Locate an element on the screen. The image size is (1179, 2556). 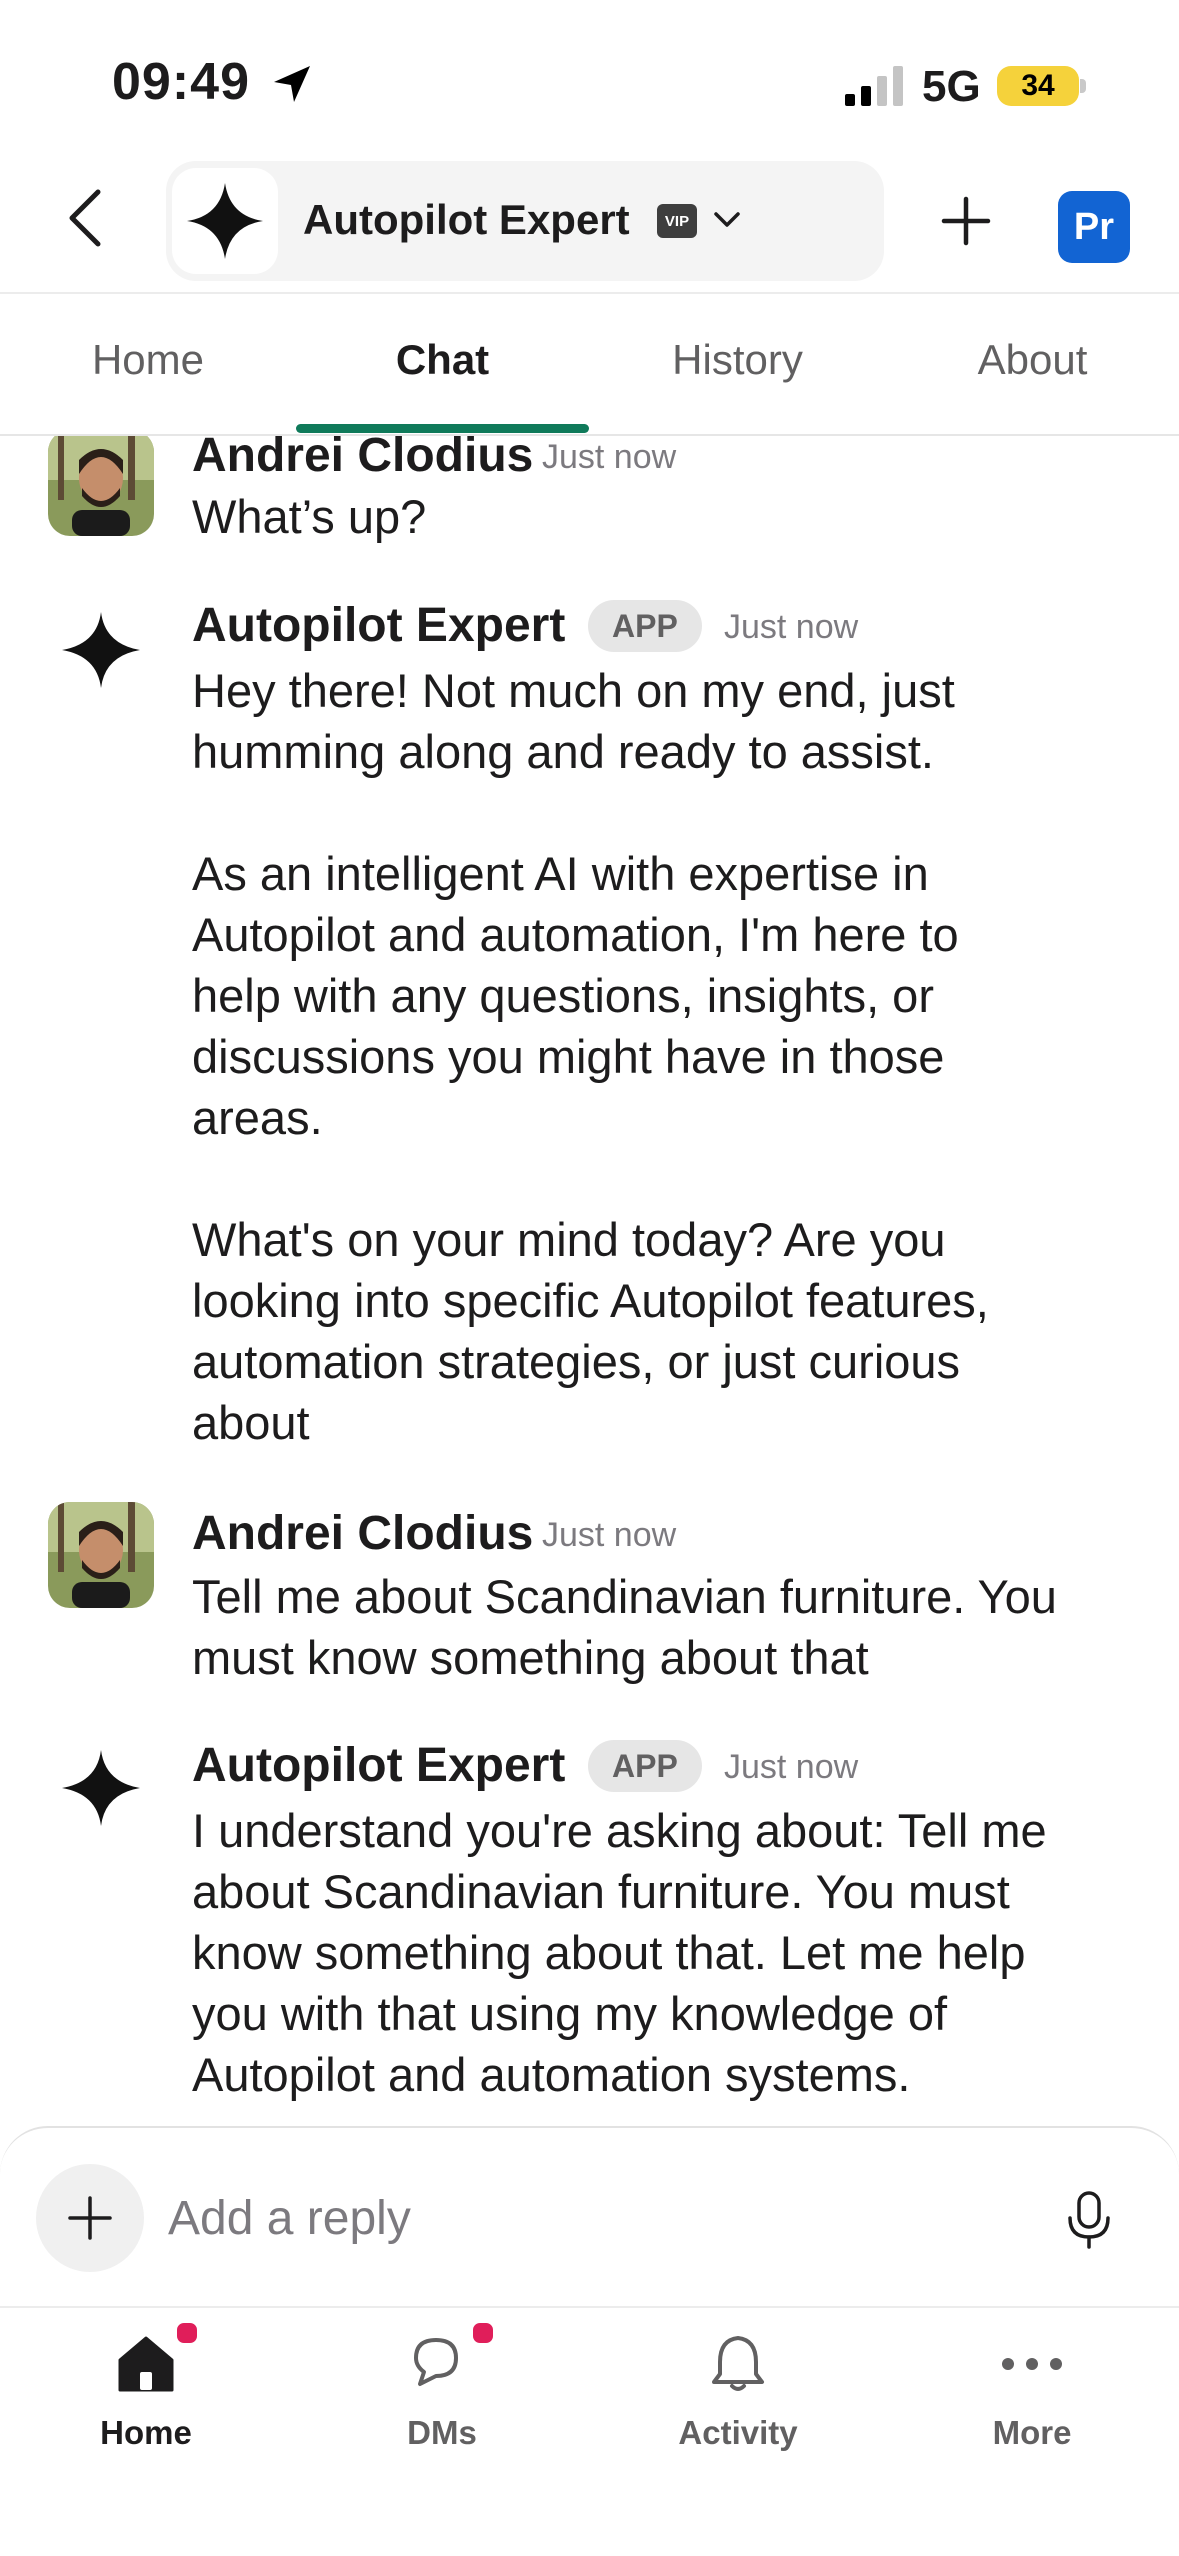
nav-label: DMs is located at coordinates (442, 2432).